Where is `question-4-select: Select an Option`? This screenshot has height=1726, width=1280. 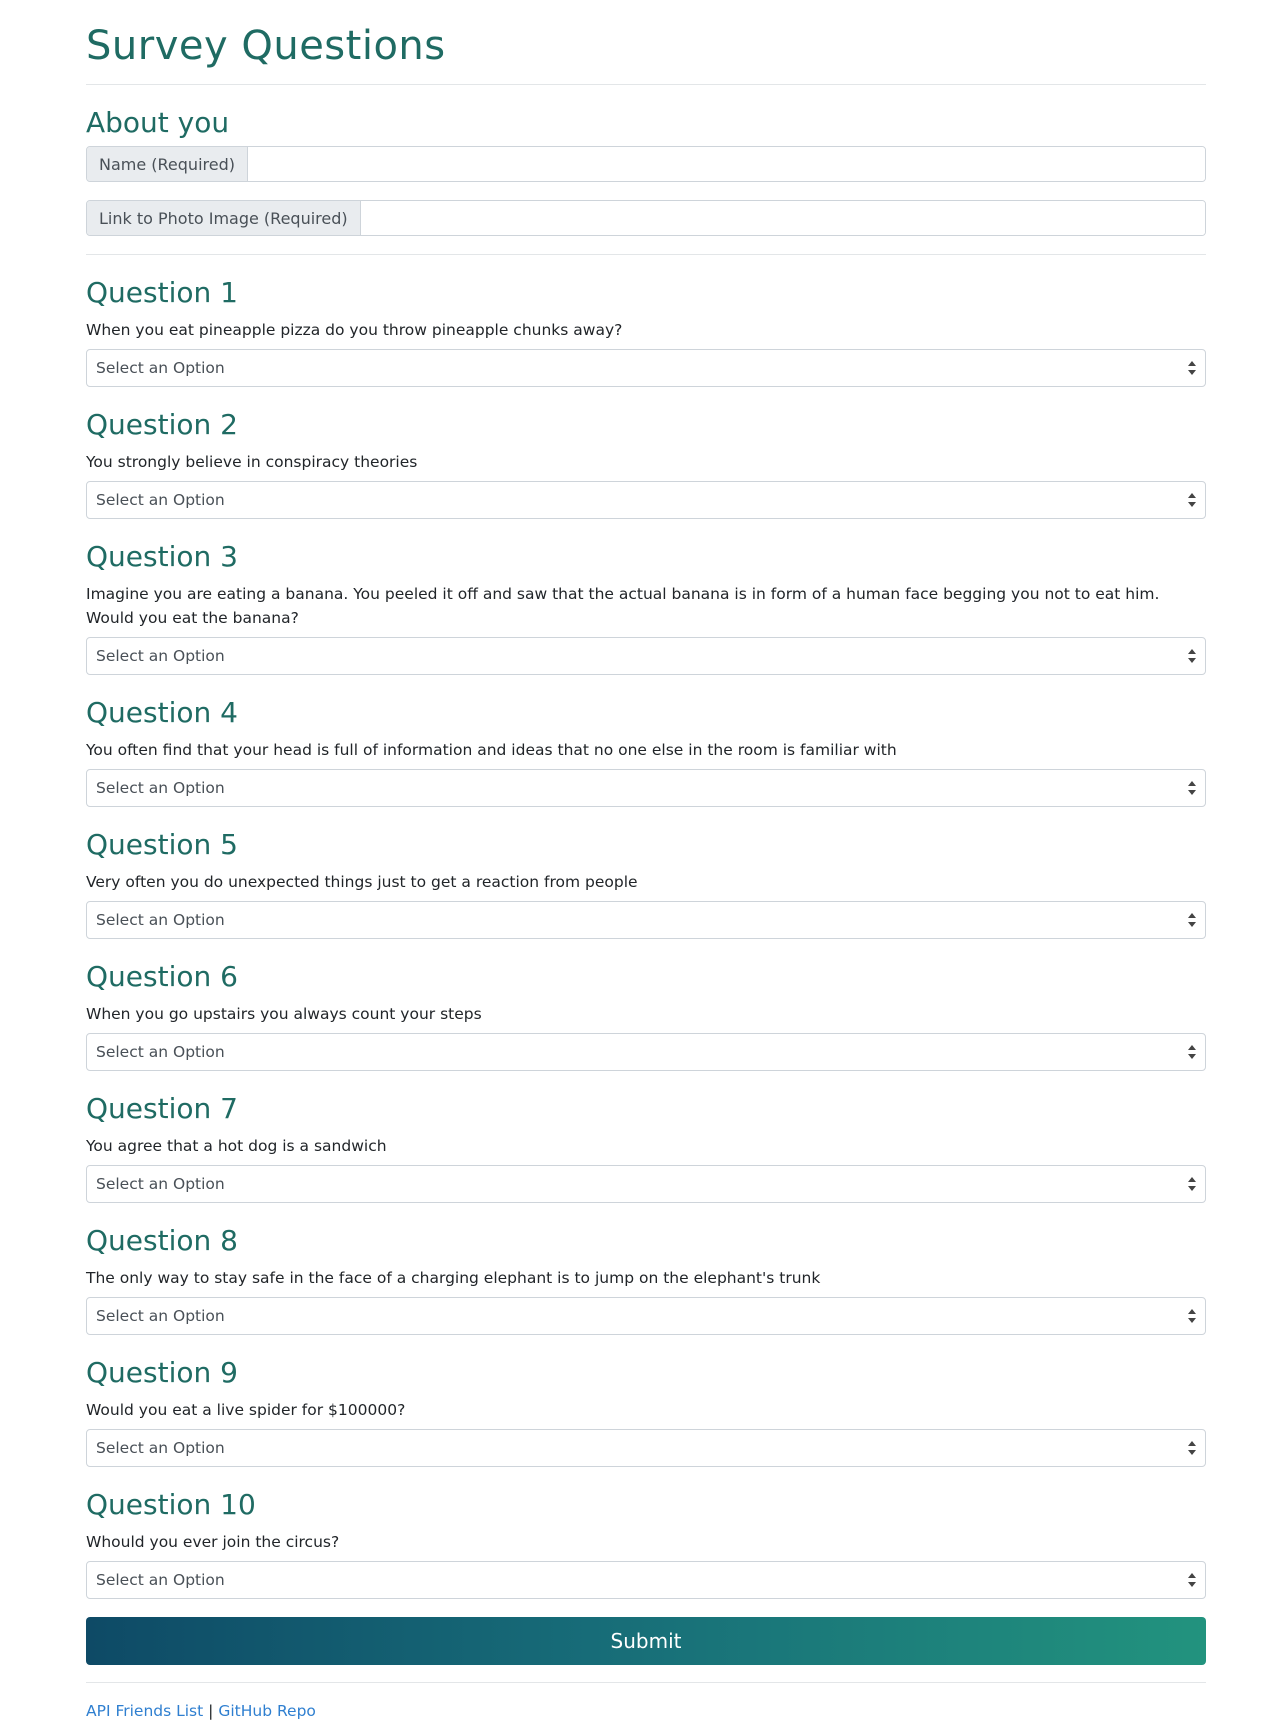 question-4-select: Select an Option is located at coordinates (646, 788).